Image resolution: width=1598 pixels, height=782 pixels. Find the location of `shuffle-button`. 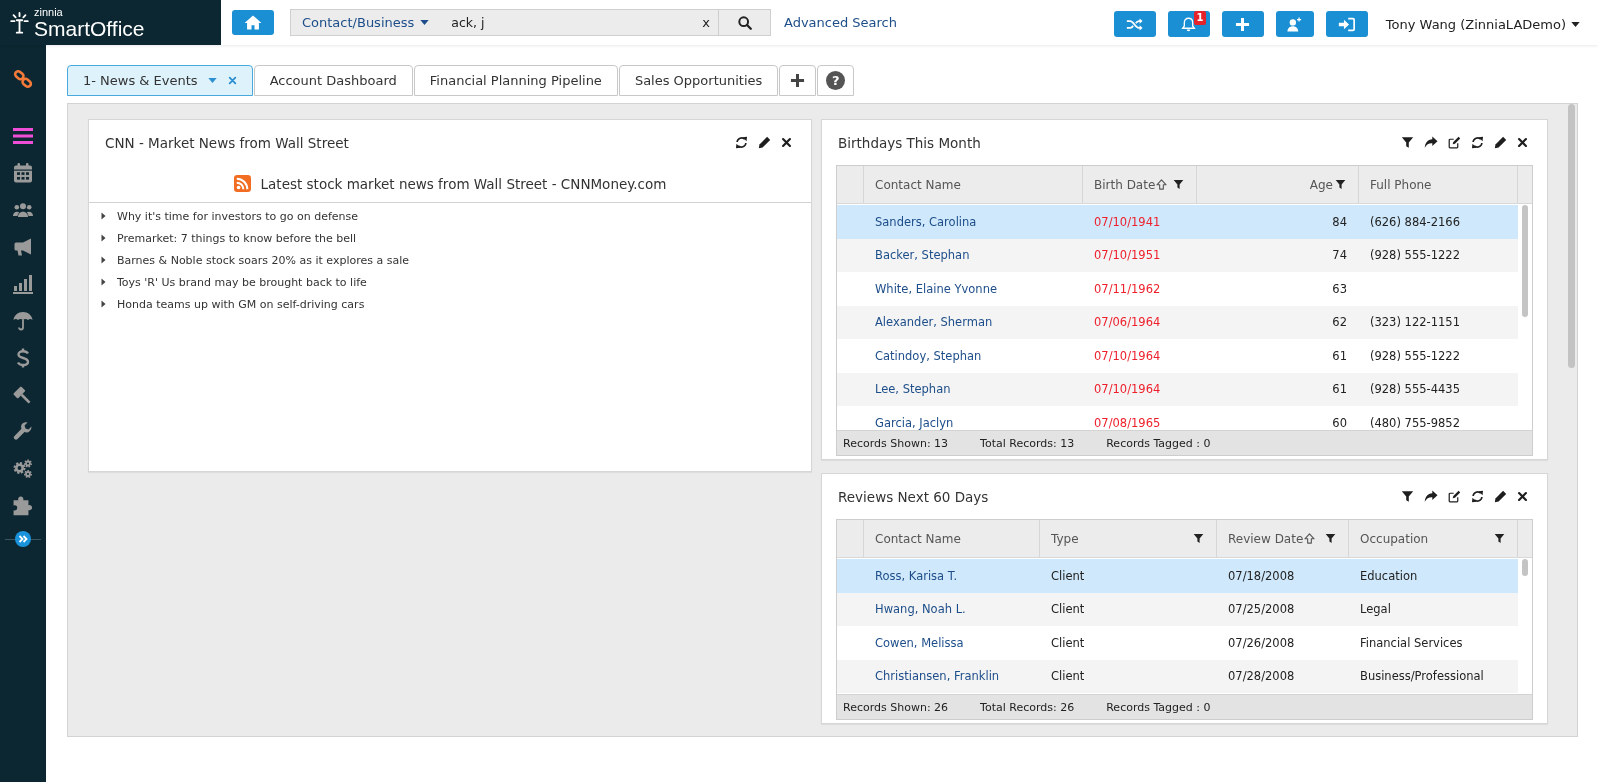

shuffle-button is located at coordinates (1134, 24).